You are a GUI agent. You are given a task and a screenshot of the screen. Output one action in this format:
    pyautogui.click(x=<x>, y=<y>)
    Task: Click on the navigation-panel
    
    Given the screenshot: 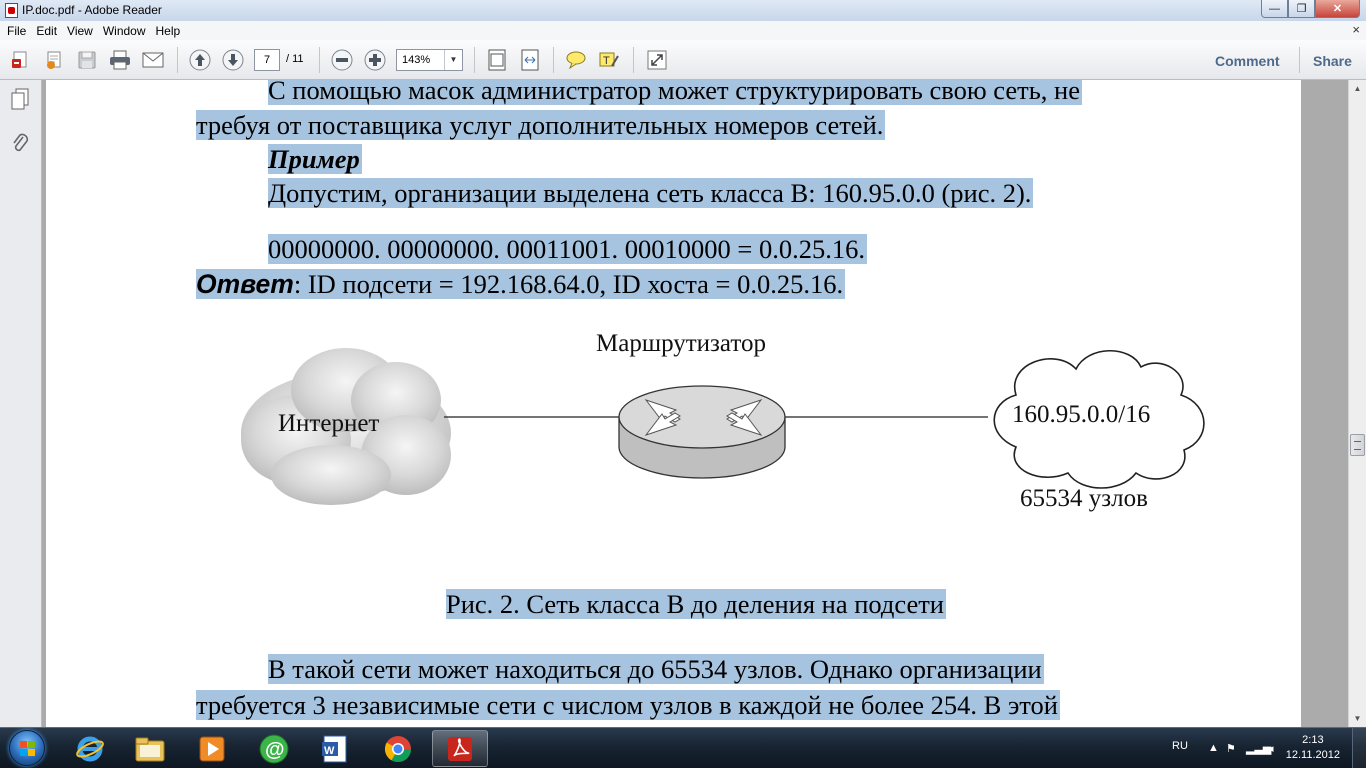 What is the action you would take?
    pyautogui.click(x=21, y=403)
    